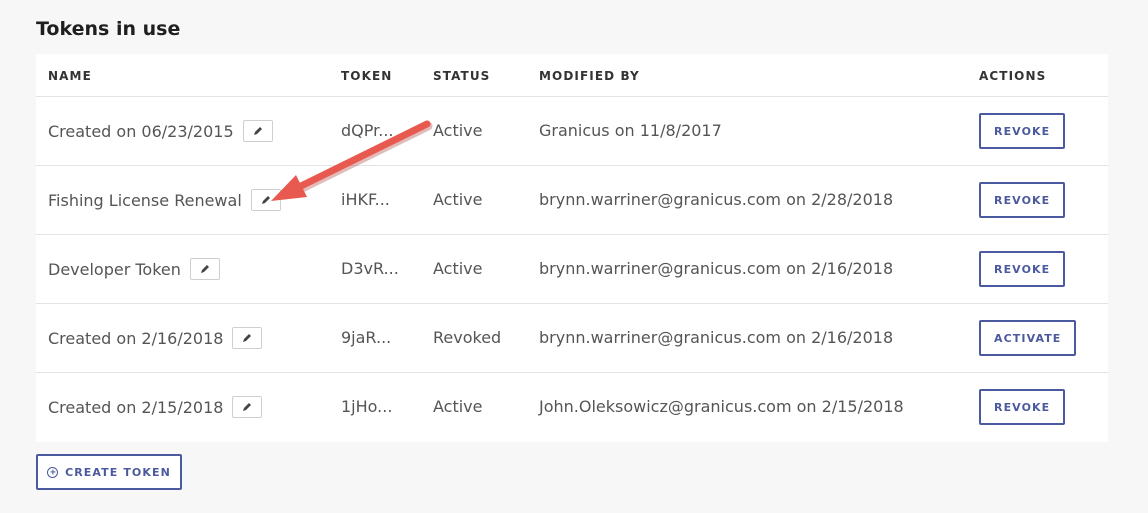 The image size is (1148, 513). Describe the element at coordinates (630, 130) in the screenshot. I see `modified-by-text: Granicus on 11/8/2017` at that location.